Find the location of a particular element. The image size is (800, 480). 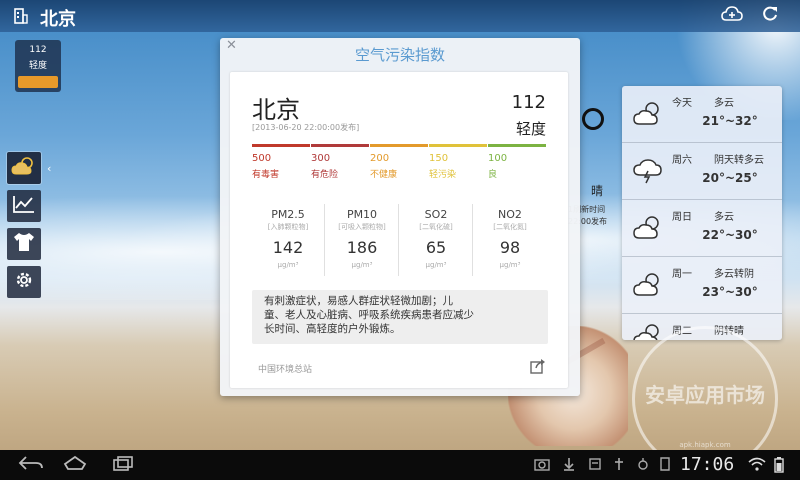

advice-line: 童、老人及心脏病、呼吸系统疾病患者应减少 is located at coordinates (369, 315).